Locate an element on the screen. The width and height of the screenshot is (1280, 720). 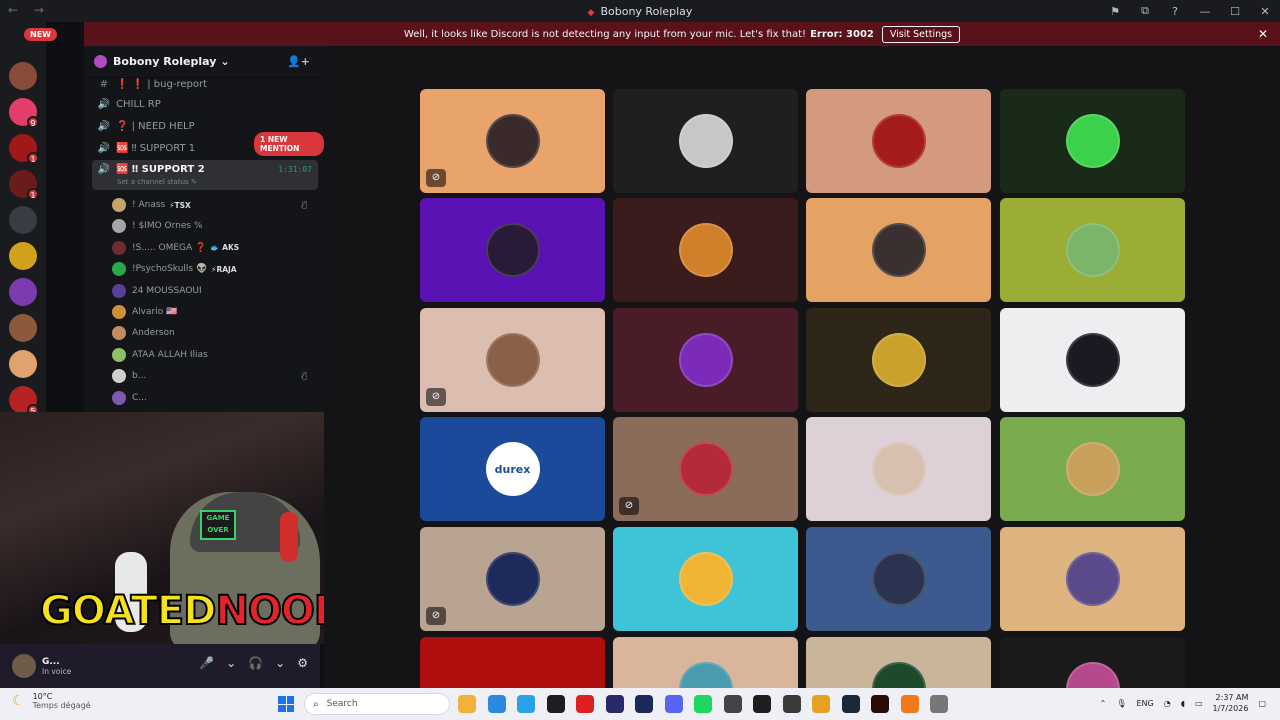
speaker-icon: ◖ is located at coordinates (1183, 703).